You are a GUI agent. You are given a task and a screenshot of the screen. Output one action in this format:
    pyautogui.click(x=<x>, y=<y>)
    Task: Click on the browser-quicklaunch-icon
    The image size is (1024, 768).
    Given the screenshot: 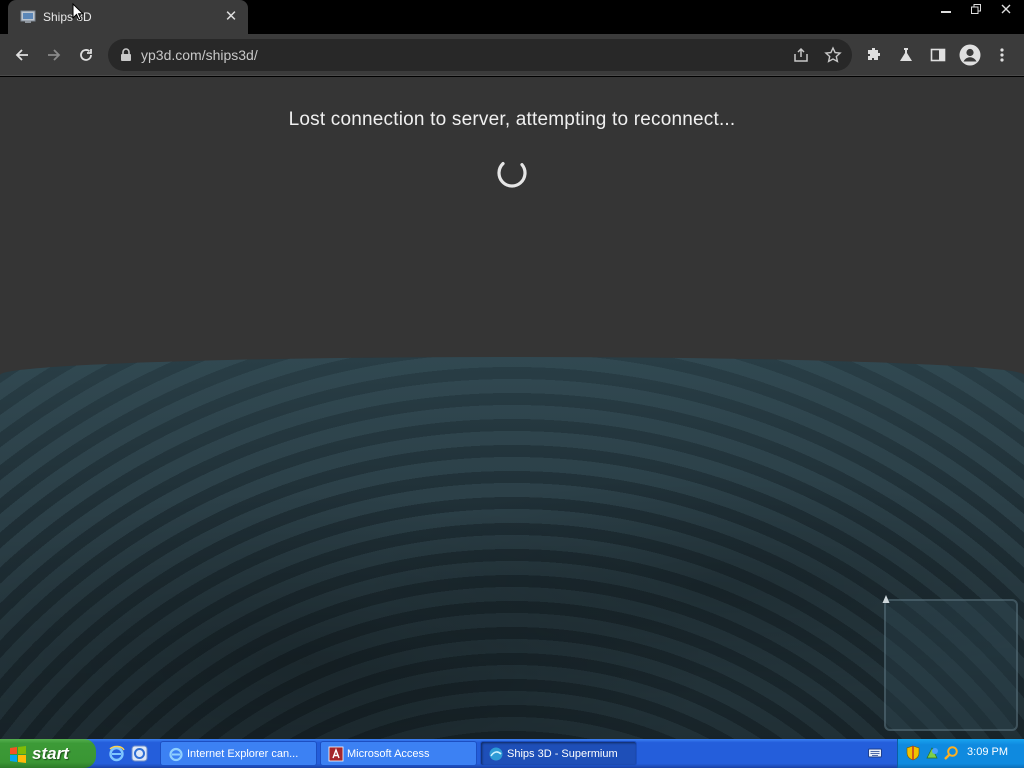 What is the action you would take?
    pyautogui.click(x=139, y=753)
    